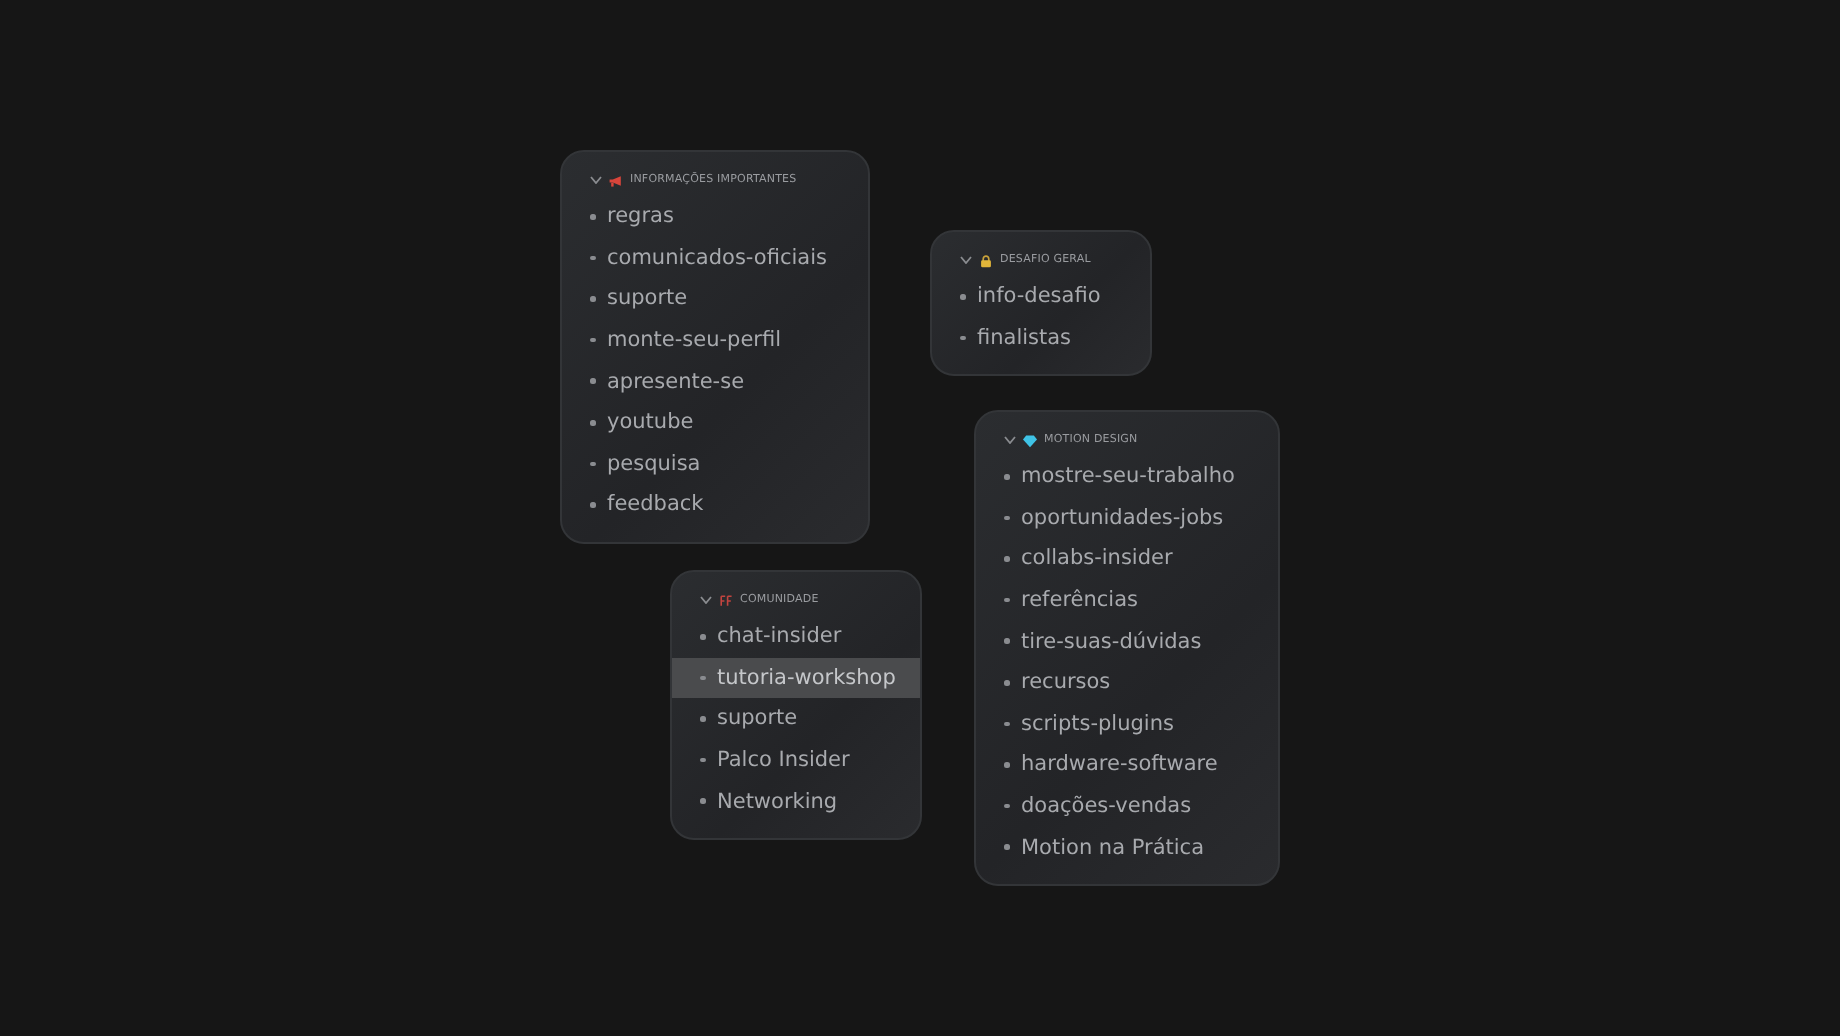 This screenshot has height=1036, width=1840. What do you see at coordinates (1127, 518) in the screenshot?
I see `channel-item: oportunidades-jobs` at bounding box center [1127, 518].